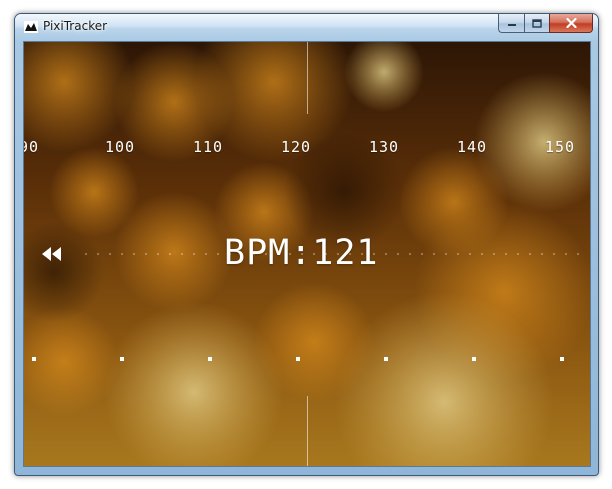 This screenshot has height=489, width=612. What do you see at coordinates (75, 26) in the screenshot?
I see `window-title: PixiTracker` at bounding box center [75, 26].